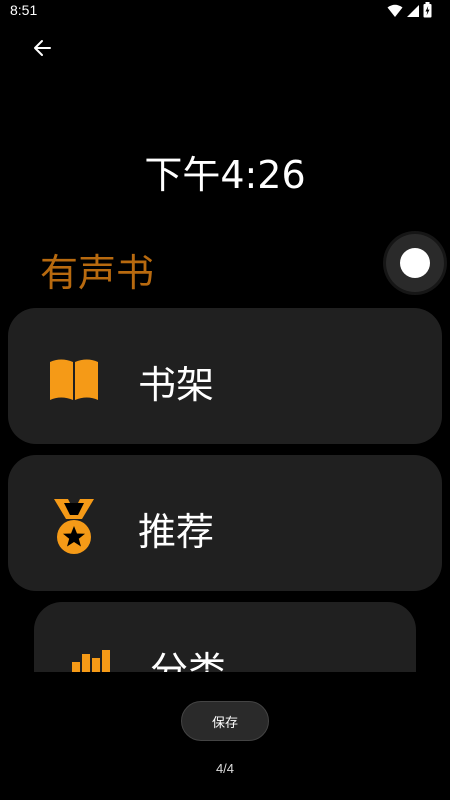 The height and width of the screenshot is (800, 450). Describe the element at coordinates (427, 12) in the screenshot. I see `battery-icon` at that location.